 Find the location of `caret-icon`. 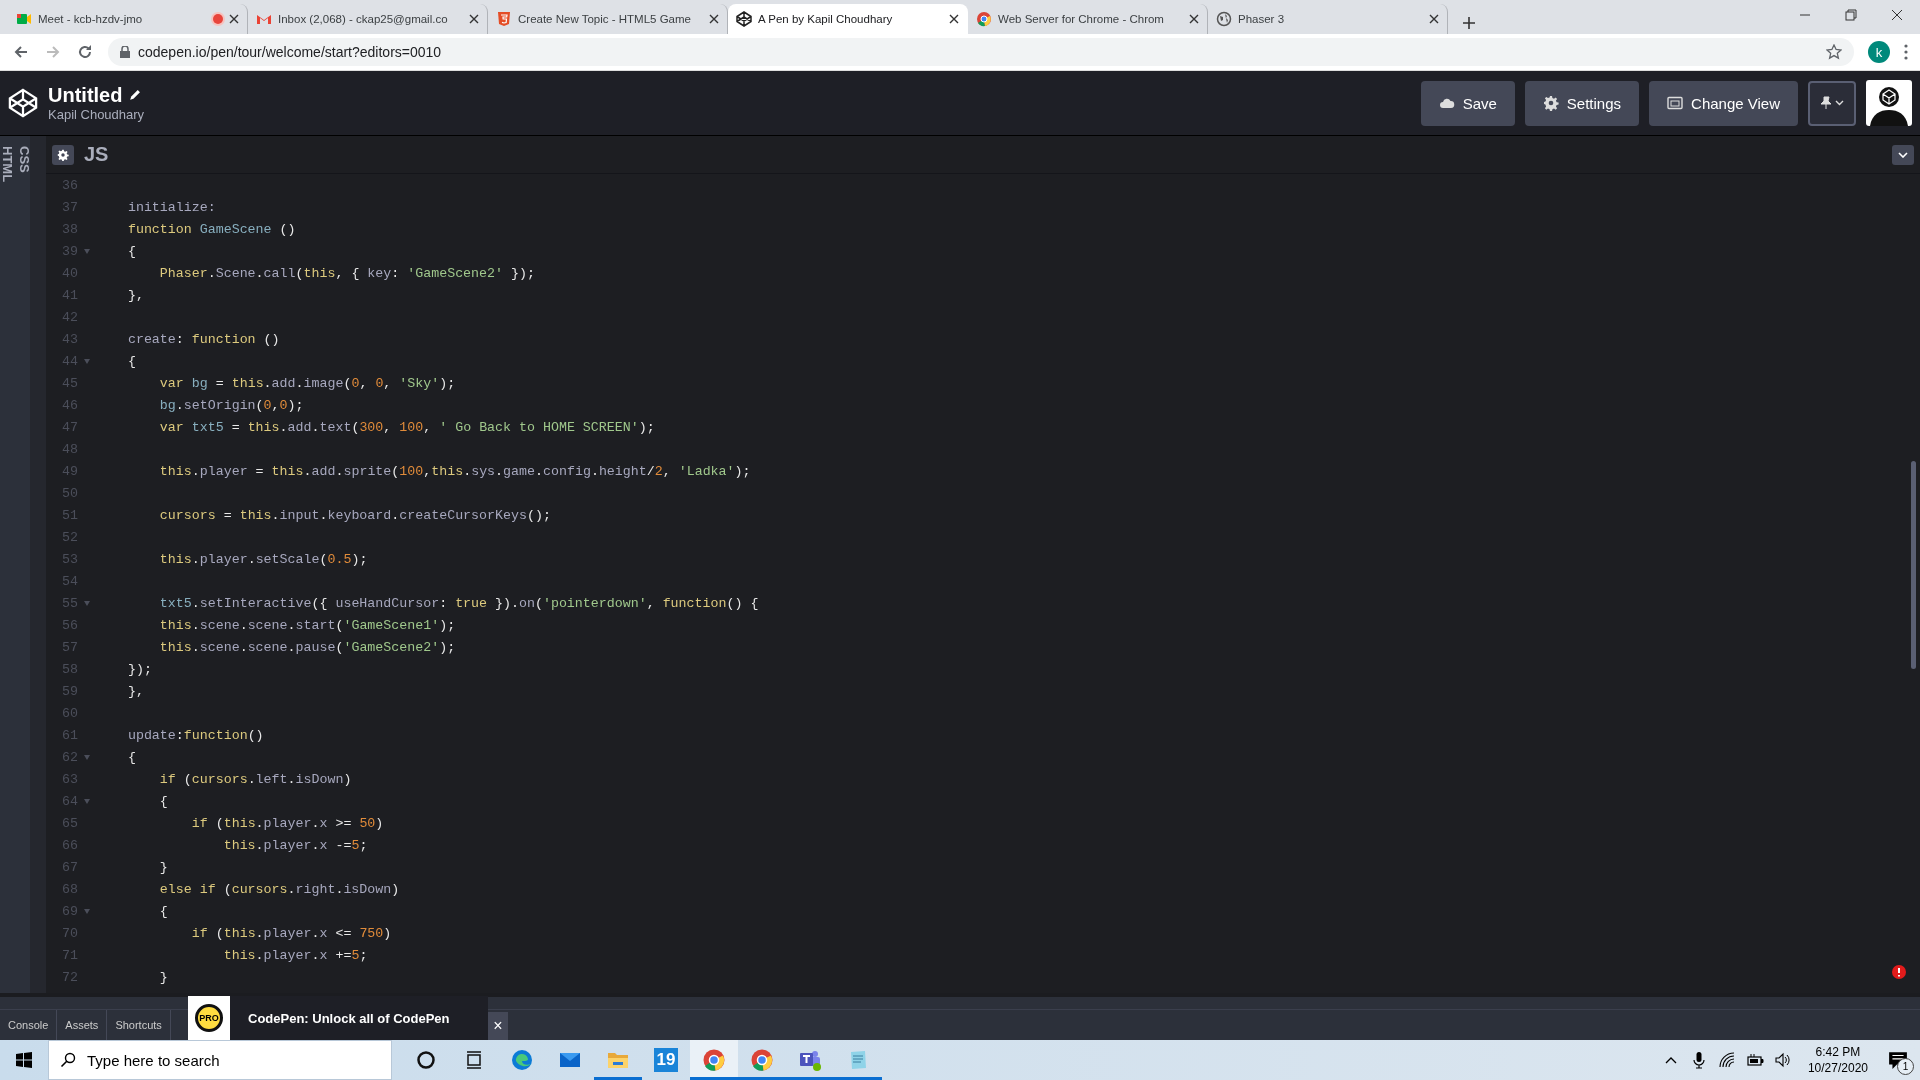

caret-icon is located at coordinates (1839, 103).